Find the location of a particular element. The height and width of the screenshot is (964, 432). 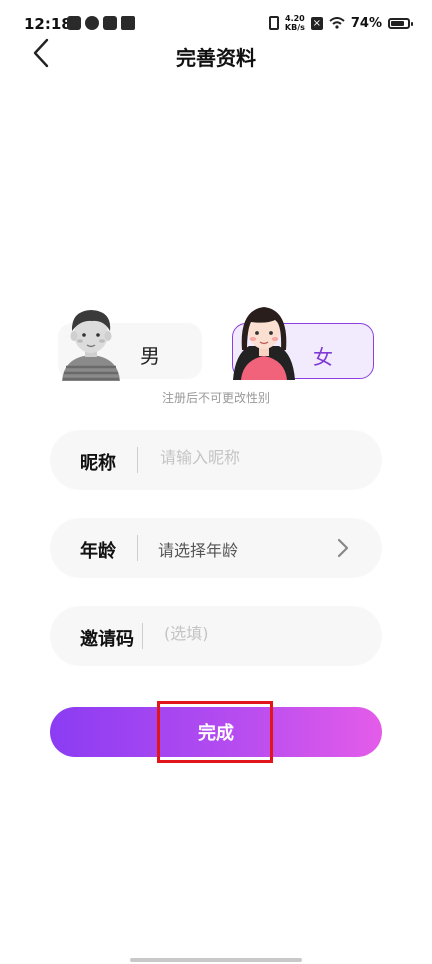

status-bar: 12:18 4.20 KB/s × 74% is located at coordinates (216, 20).